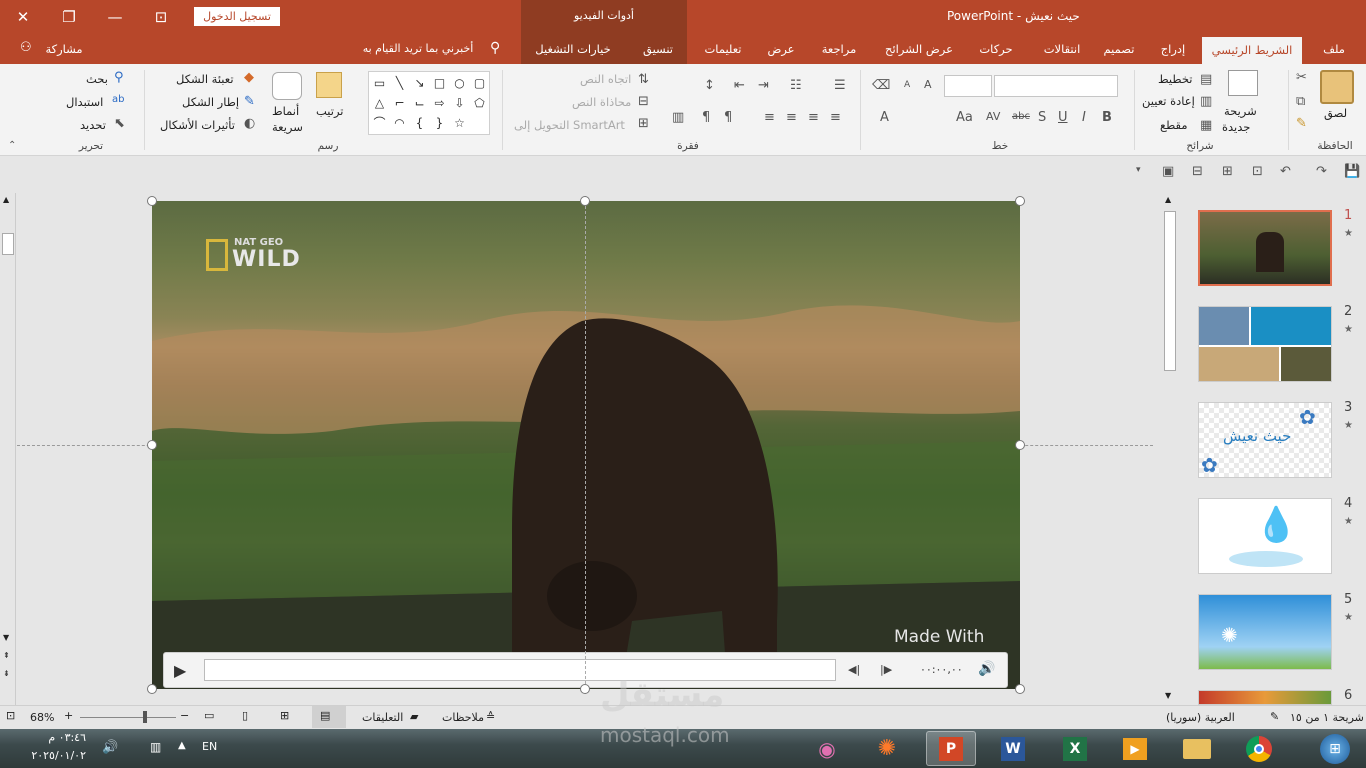  I want to click on shapes-gallery: ▭ ╲ ↘ □ ○ ▢ △ ⌐ ⌙ ⇨ ⇩ ⬠ ⌒ ◠ { } ☆, so click(429, 103).